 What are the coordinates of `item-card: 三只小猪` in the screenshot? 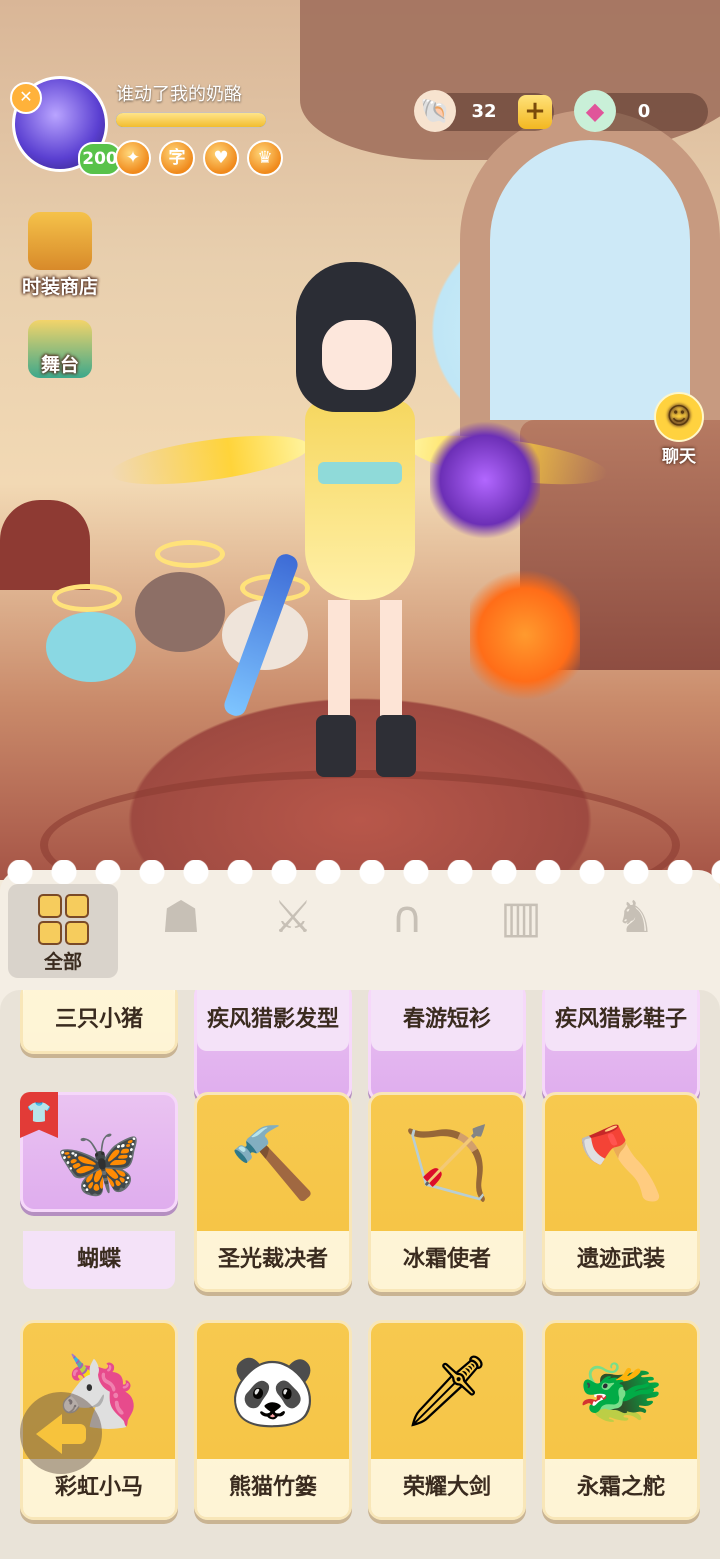 It's located at (99, 1022).